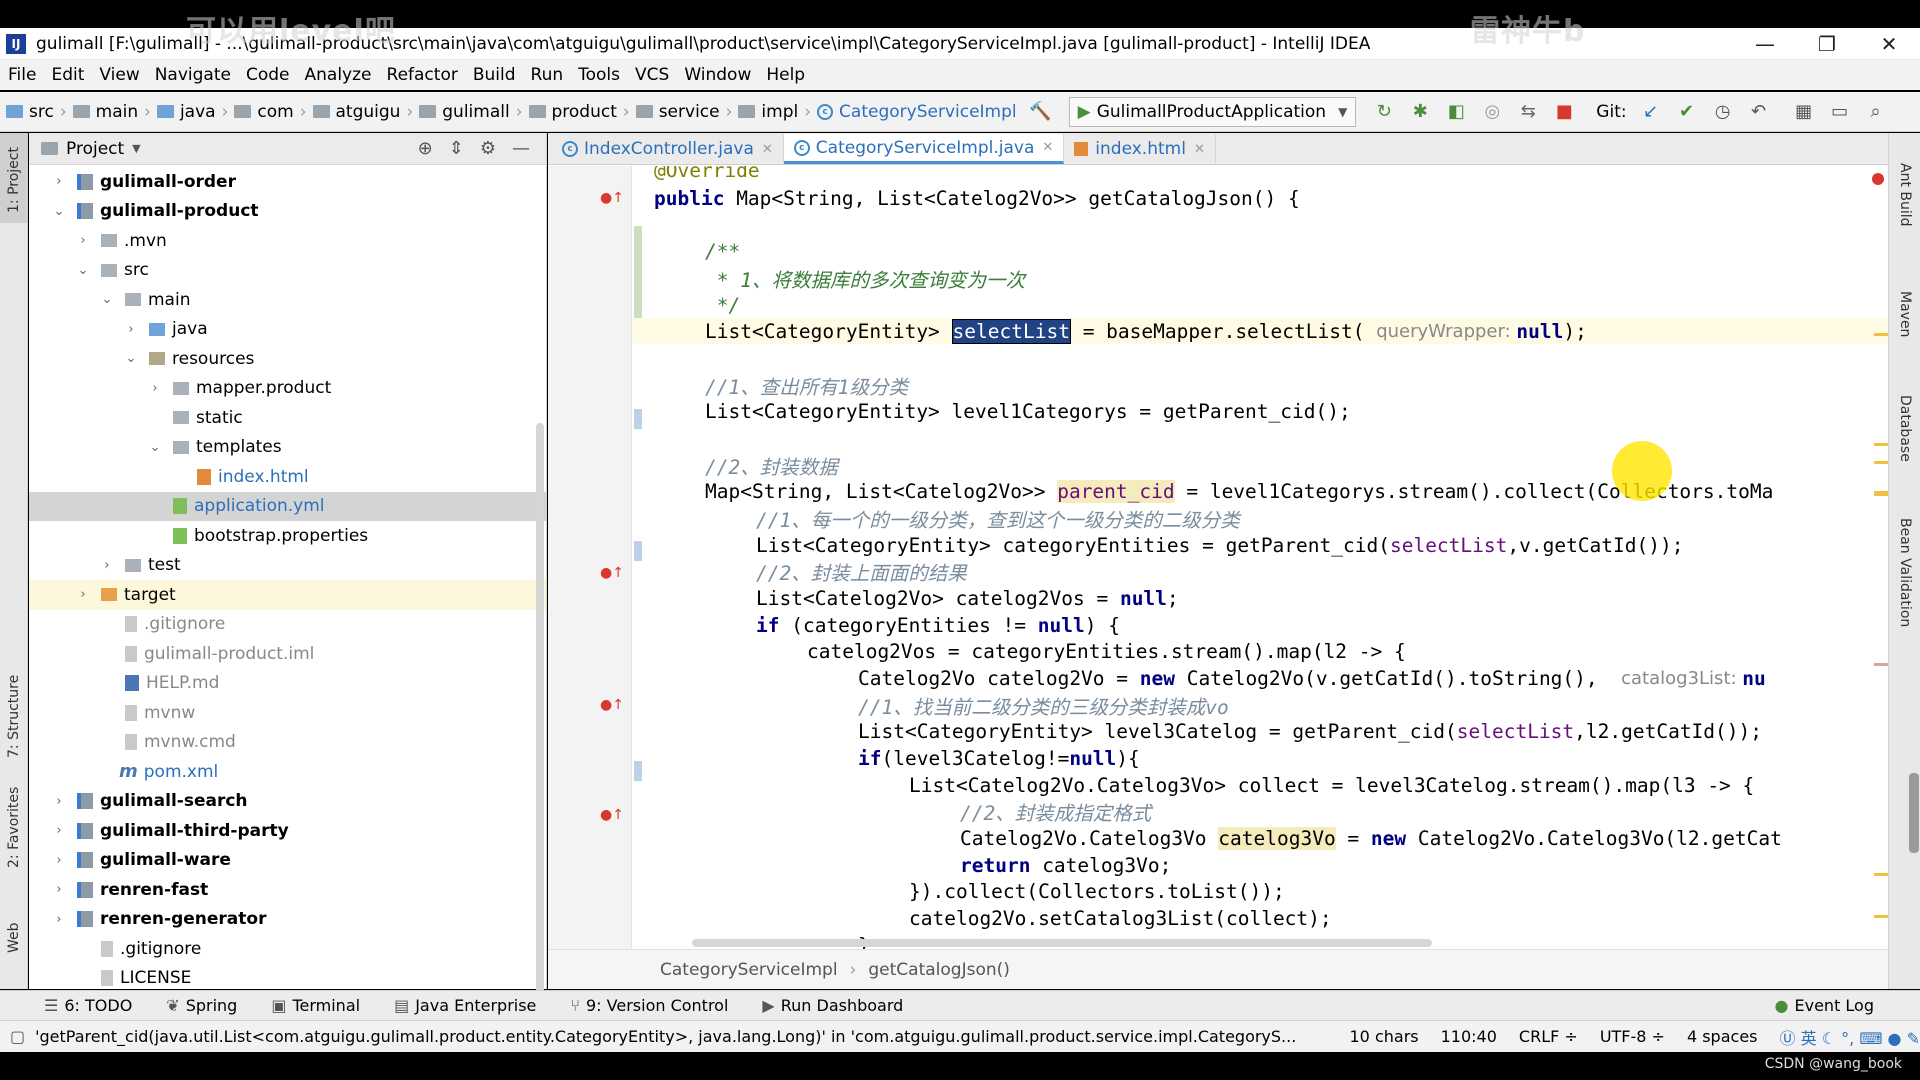 This screenshot has width=1920, height=1080. Describe the element at coordinates (749, 970) in the screenshot. I see `breadcrumb-class: CategoryServiceImpl` at that location.